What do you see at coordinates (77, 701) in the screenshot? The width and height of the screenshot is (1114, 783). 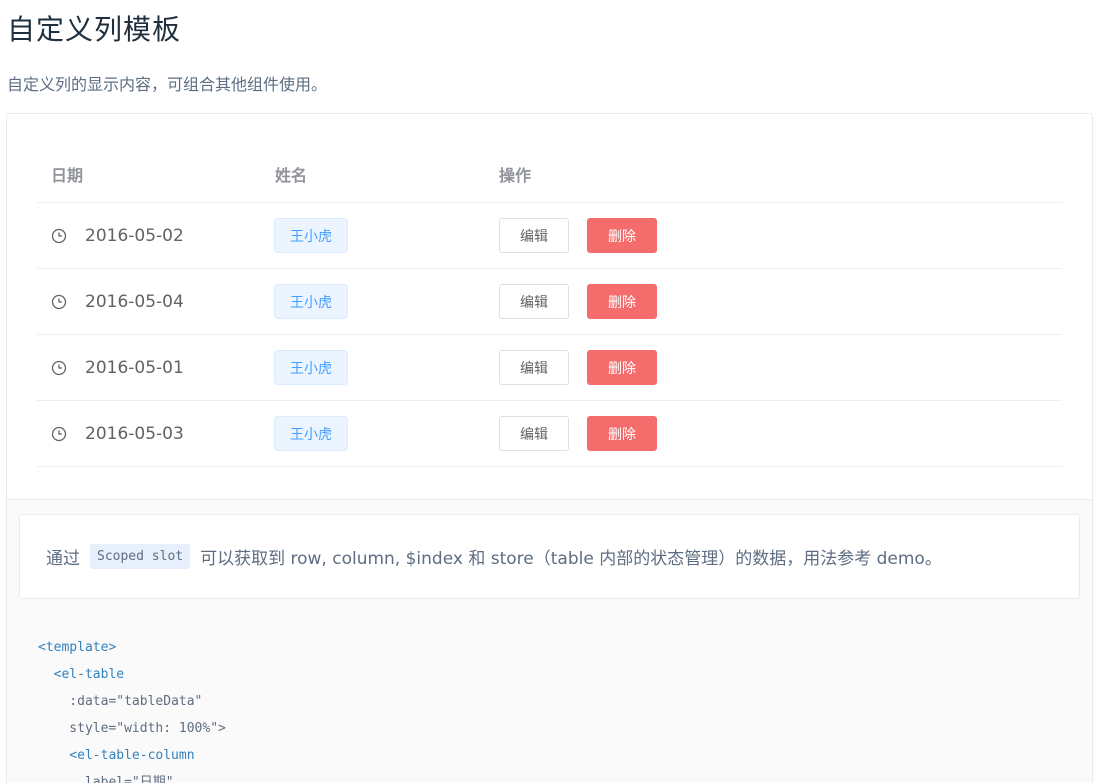 I see `code-attr: :data=` at bounding box center [77, 701].